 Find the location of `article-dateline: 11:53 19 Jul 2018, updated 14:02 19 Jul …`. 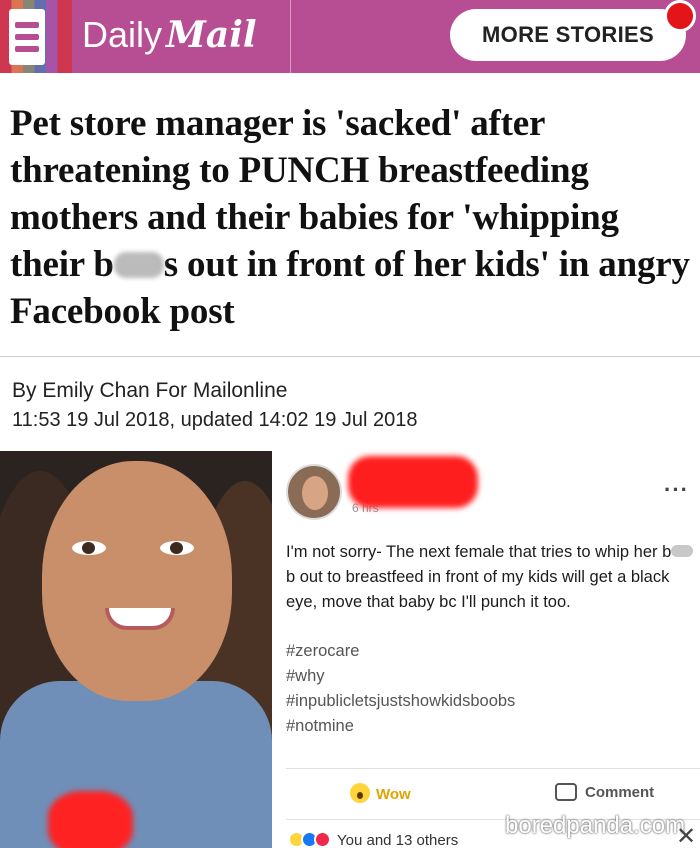

article-dateline: 11:53 19 Jul 2018, updated 14:02 19 Jul … is located at coordinates (215, 420).